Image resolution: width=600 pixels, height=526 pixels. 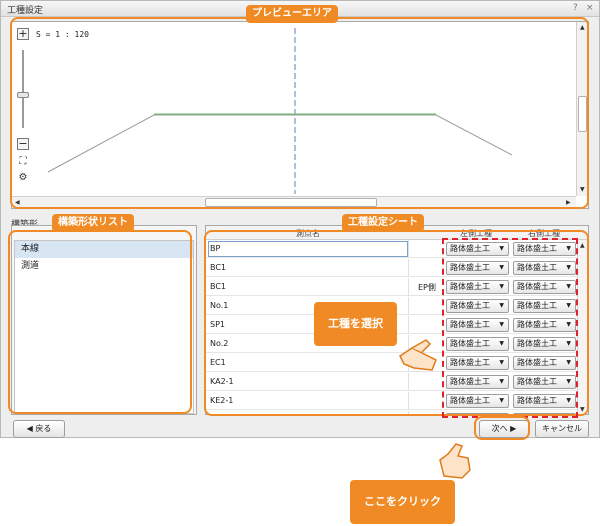 What do you see at coordinates (93, 223) in the screenshot?
I see `shape-list-label: 構築形状リスト` at bounding box center [93, 223].